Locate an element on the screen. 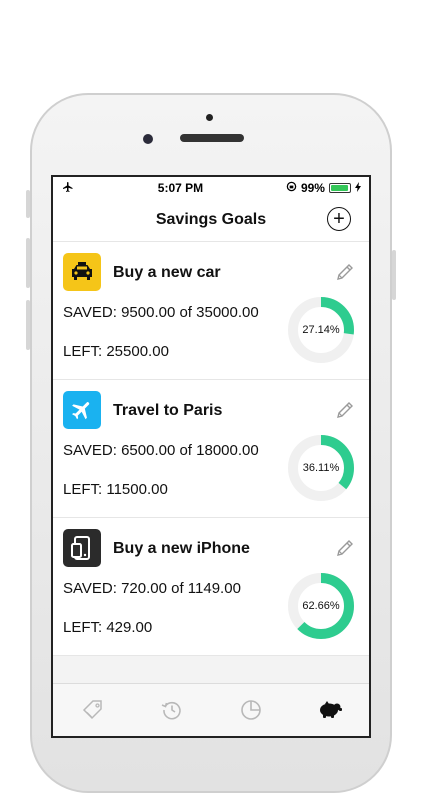 The height and width of the screenshot is (793, 422). goal-name: Buy a new car is located at coordinates (167, 272).